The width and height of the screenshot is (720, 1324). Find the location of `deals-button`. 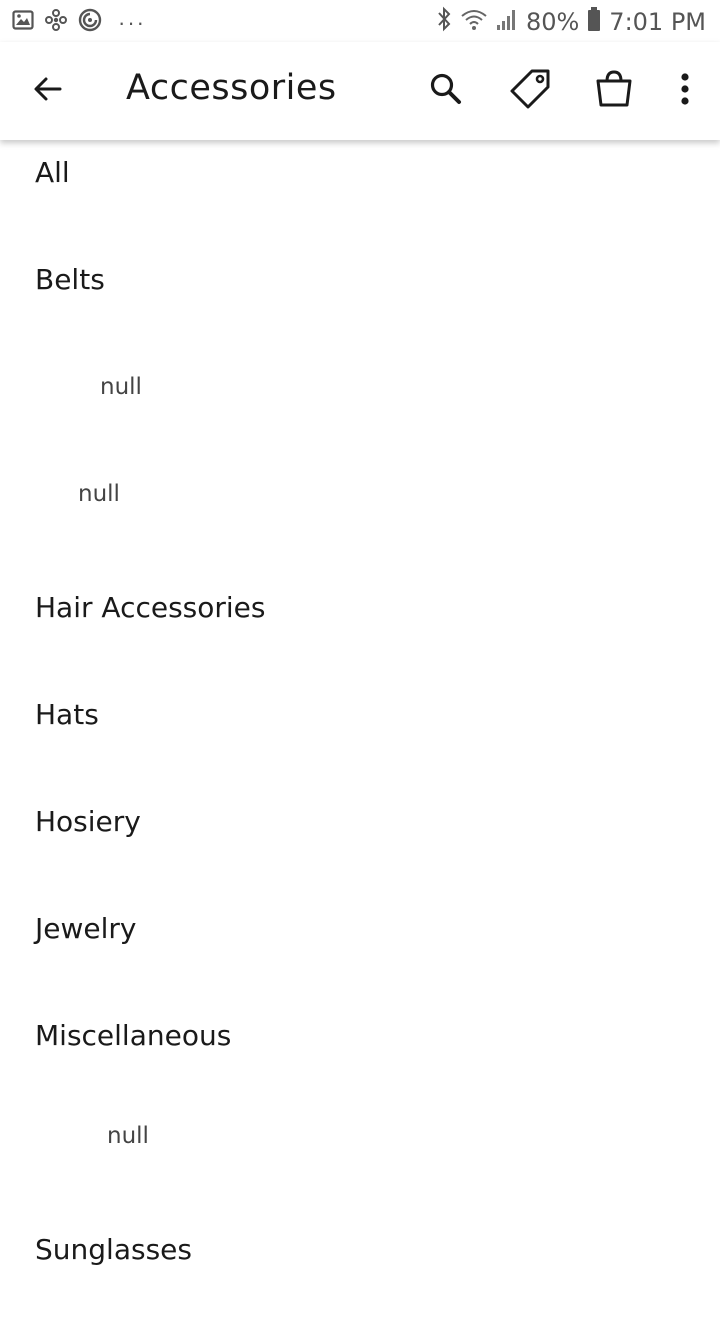

deals-button is located at coordinates (530, 91).